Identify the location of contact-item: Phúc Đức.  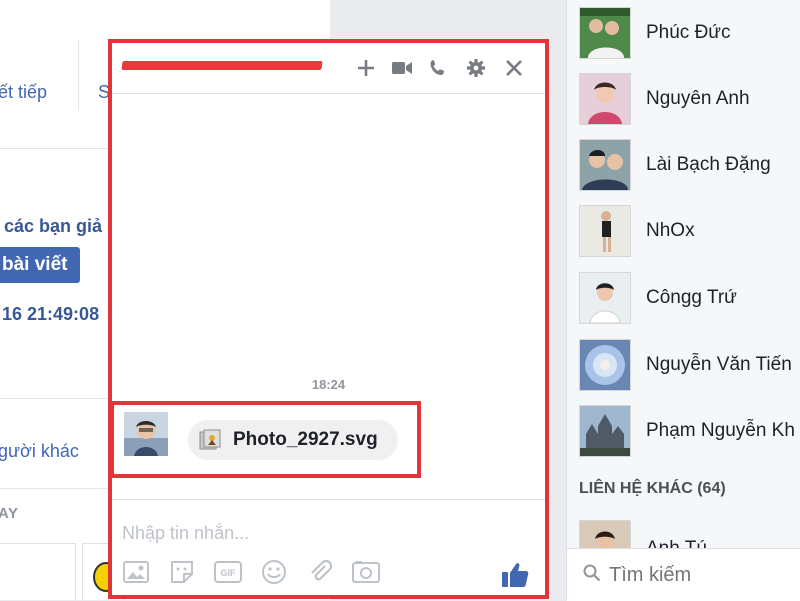
(689, 33).